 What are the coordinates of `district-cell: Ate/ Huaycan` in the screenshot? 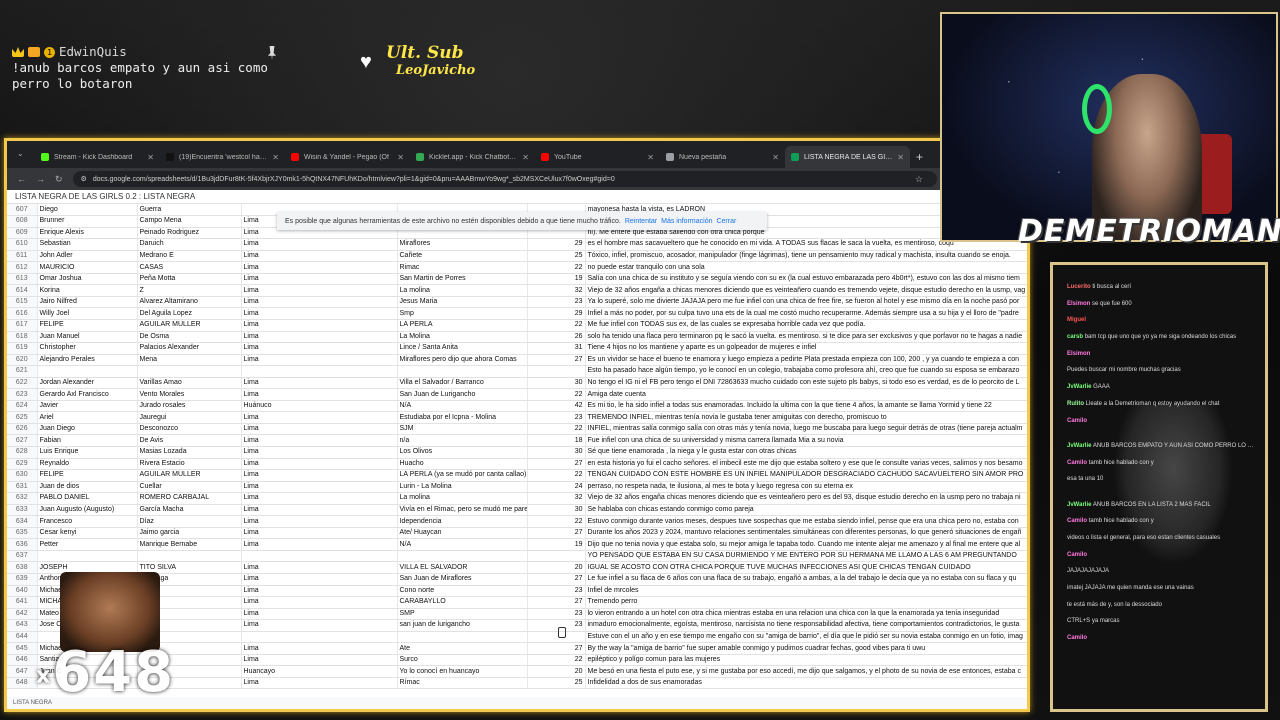 It's located at (462, 533).